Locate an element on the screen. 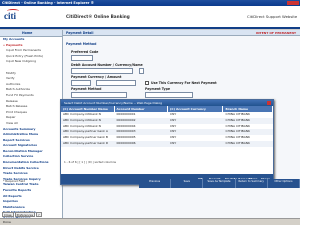 Image resolution: width=320 pixels, height=240 pixels. table-cell: CNY is located at coordinates (173, 142).